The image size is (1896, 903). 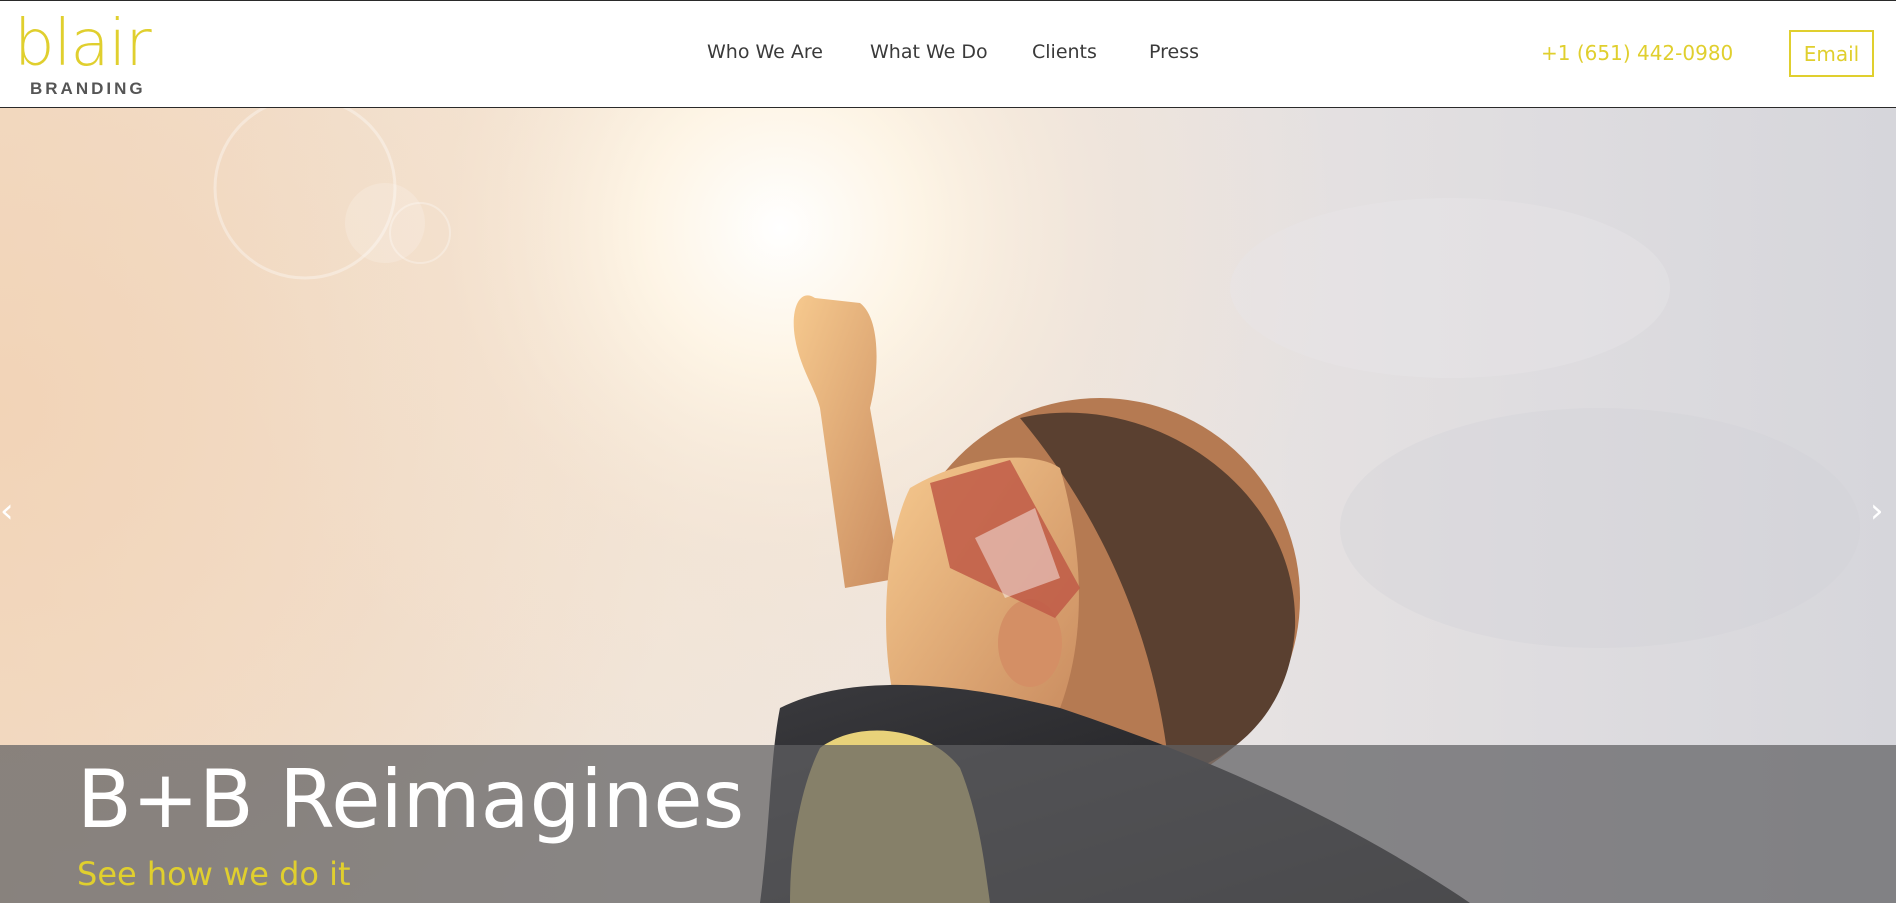 I want to click on nav-item-what-we-do: What We Do, so click(x=929, y=52).